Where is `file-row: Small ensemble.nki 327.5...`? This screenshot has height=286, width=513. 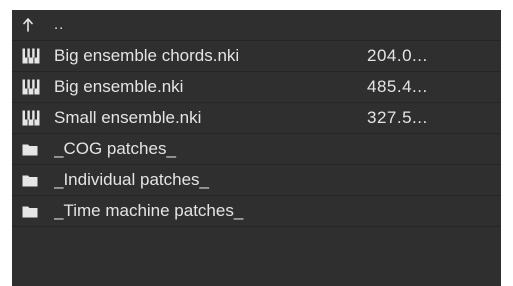 file-row: Small ensemble.nki 327.5... is located at coordinates (256, 118).